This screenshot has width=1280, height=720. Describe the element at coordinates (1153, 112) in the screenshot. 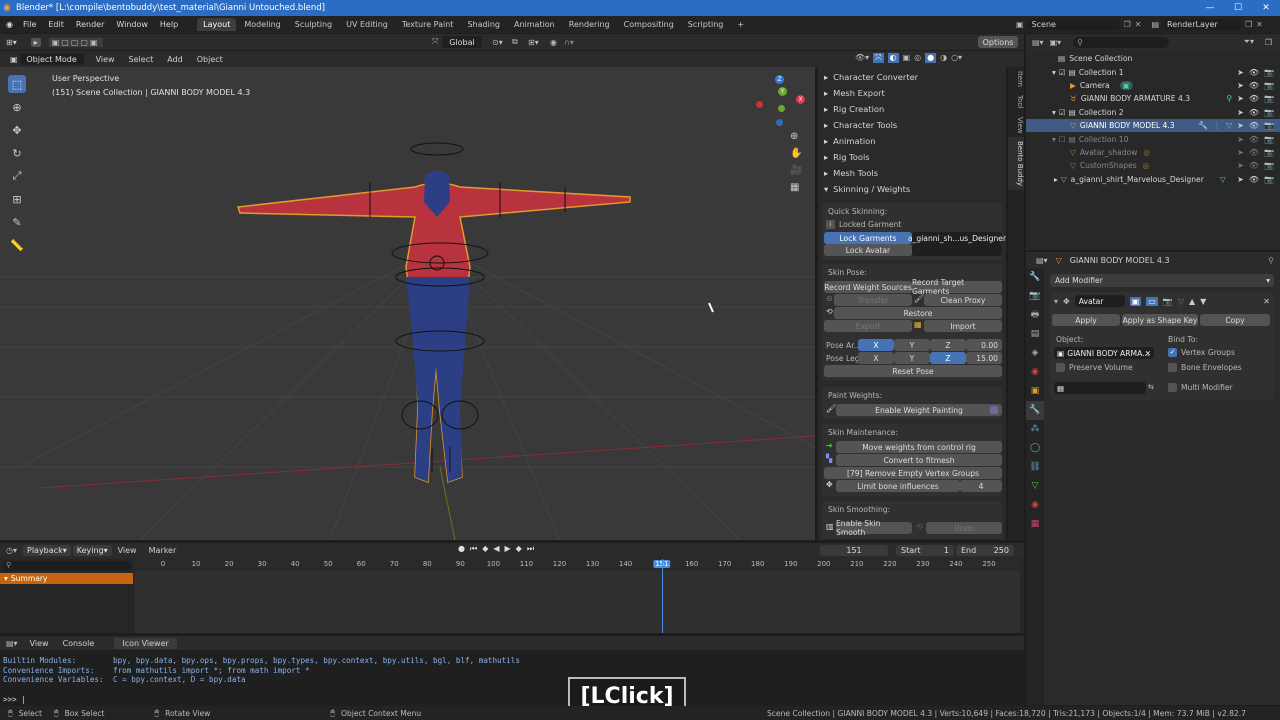

I see `outliner-row-collection-2: ▾ ☑ ▤ Collection 2 ➤ 👁 📷` at that location.